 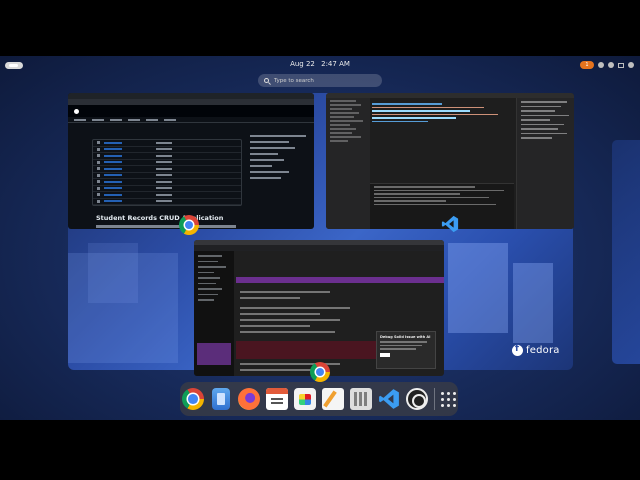 What do you see at coordinates (517, 350) in the screenshot?
I see `fedora-mark-icon` at bounding box center [517, 350].